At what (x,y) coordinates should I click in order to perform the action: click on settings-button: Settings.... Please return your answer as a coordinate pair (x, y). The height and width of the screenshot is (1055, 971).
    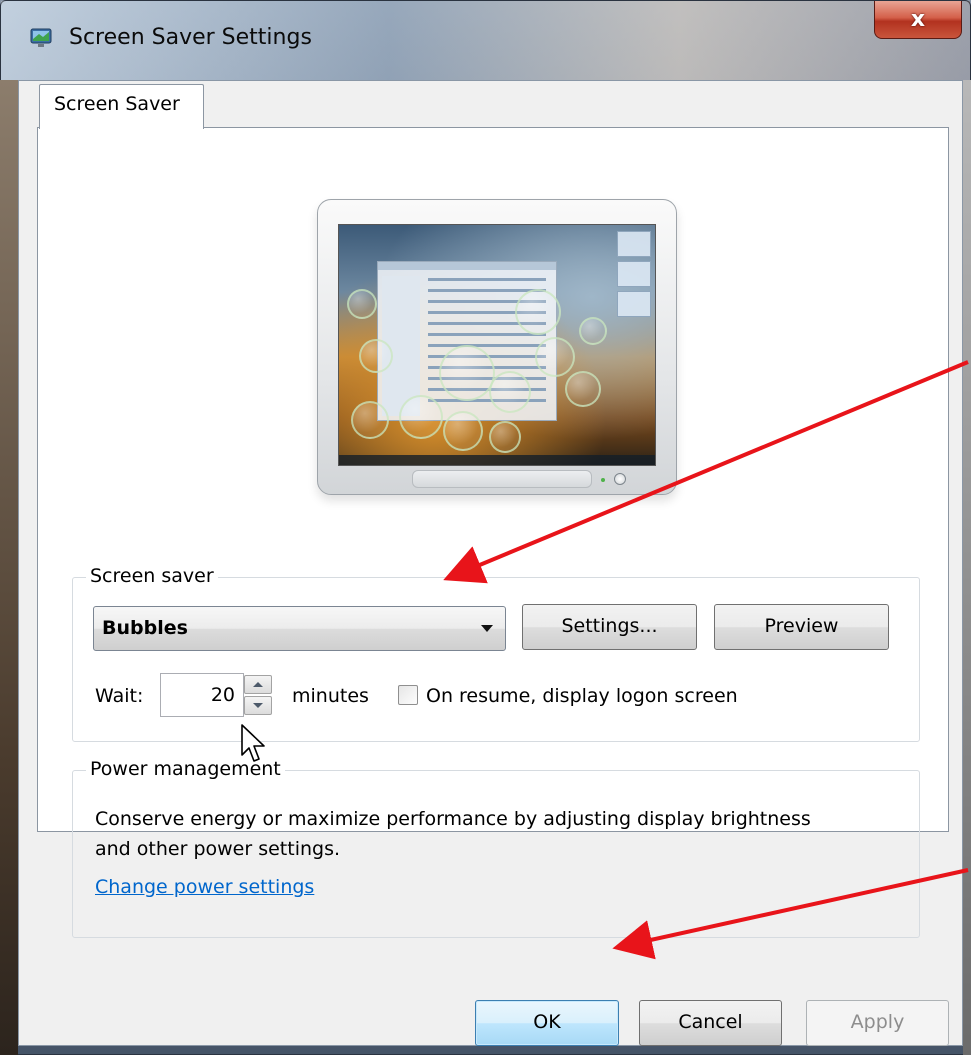
    Looking at the image, I should click on (609, 627).